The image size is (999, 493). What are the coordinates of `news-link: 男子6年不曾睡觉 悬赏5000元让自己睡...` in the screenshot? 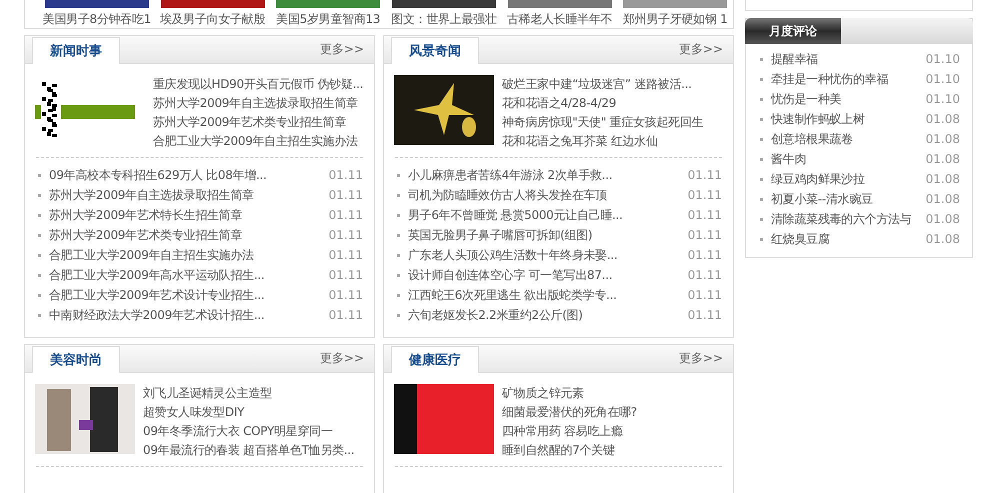 It's located at (548, 215).